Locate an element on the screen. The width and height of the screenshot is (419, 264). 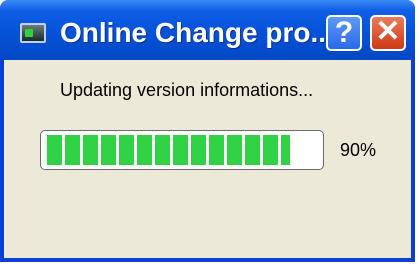
progress-fill is located at coordinates (168, 150).